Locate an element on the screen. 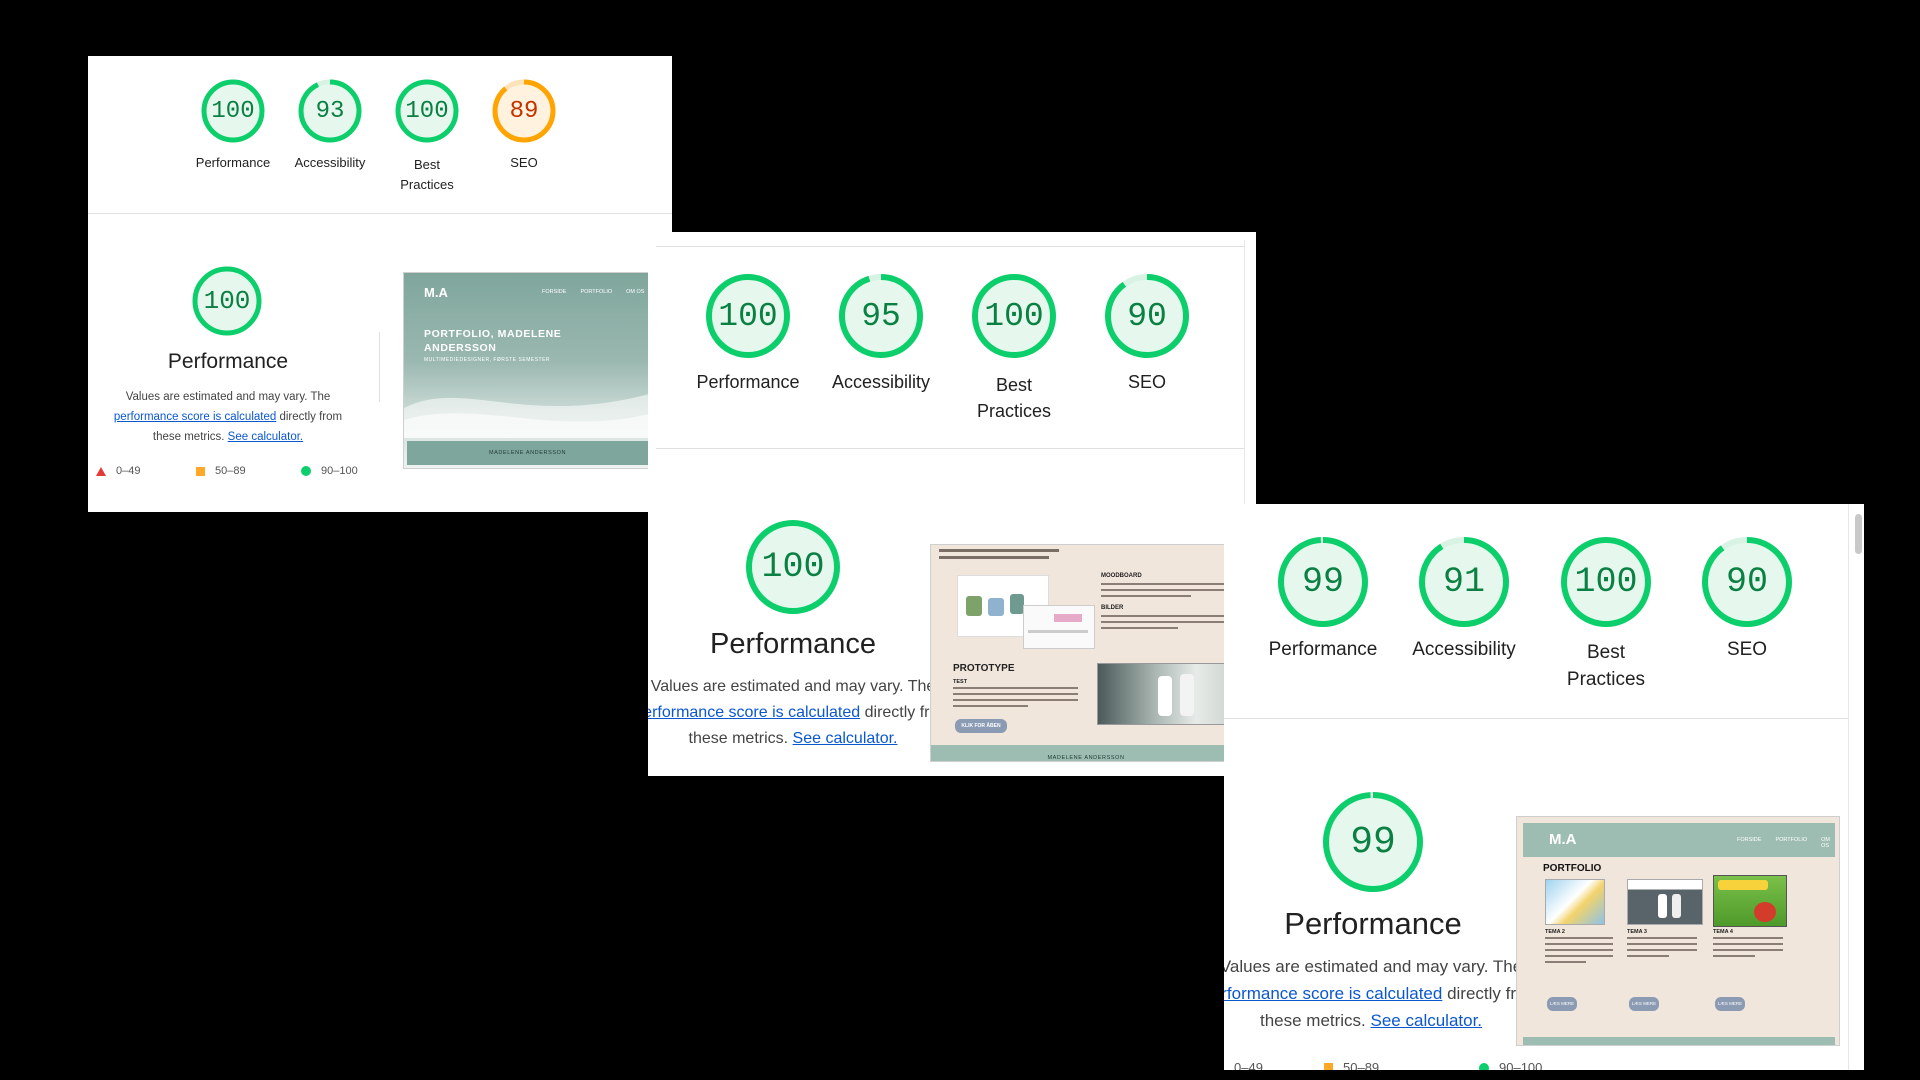  performance-score: 99 is located at coordinates (1373, 842).